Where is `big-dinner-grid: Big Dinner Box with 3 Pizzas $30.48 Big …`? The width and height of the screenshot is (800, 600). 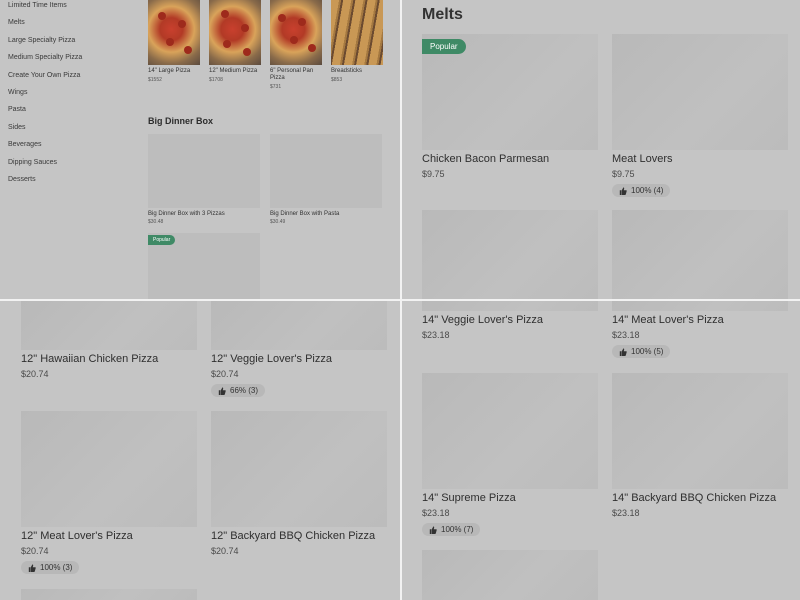 big-dinner-grid: Big Dinner Box with 3 Pizzas $30.48 Big … is located at coordinates (265, 216).